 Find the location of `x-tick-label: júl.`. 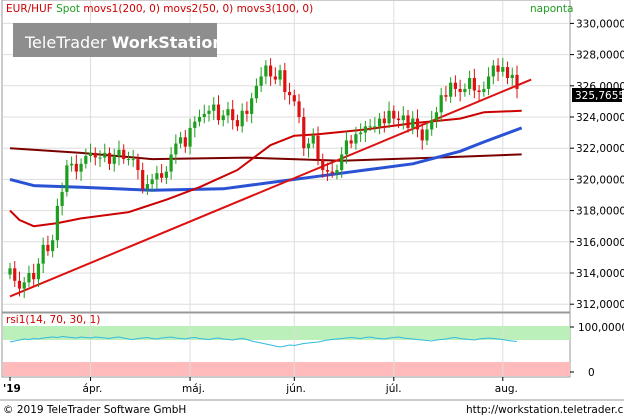

x-tick-label: júl. is located at coordinates (393, 389).